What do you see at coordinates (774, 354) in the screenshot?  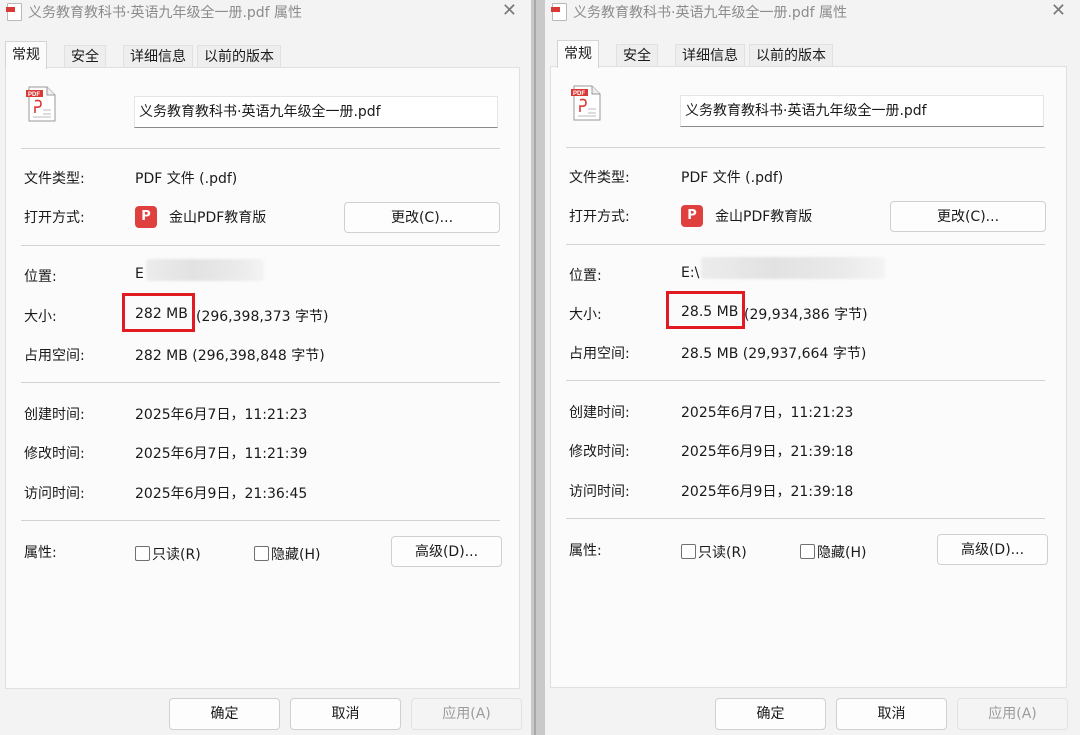 I see `value-size-on-disk: 28.5 MB (29,937,664 字节)` at bounding box center [774, 354].